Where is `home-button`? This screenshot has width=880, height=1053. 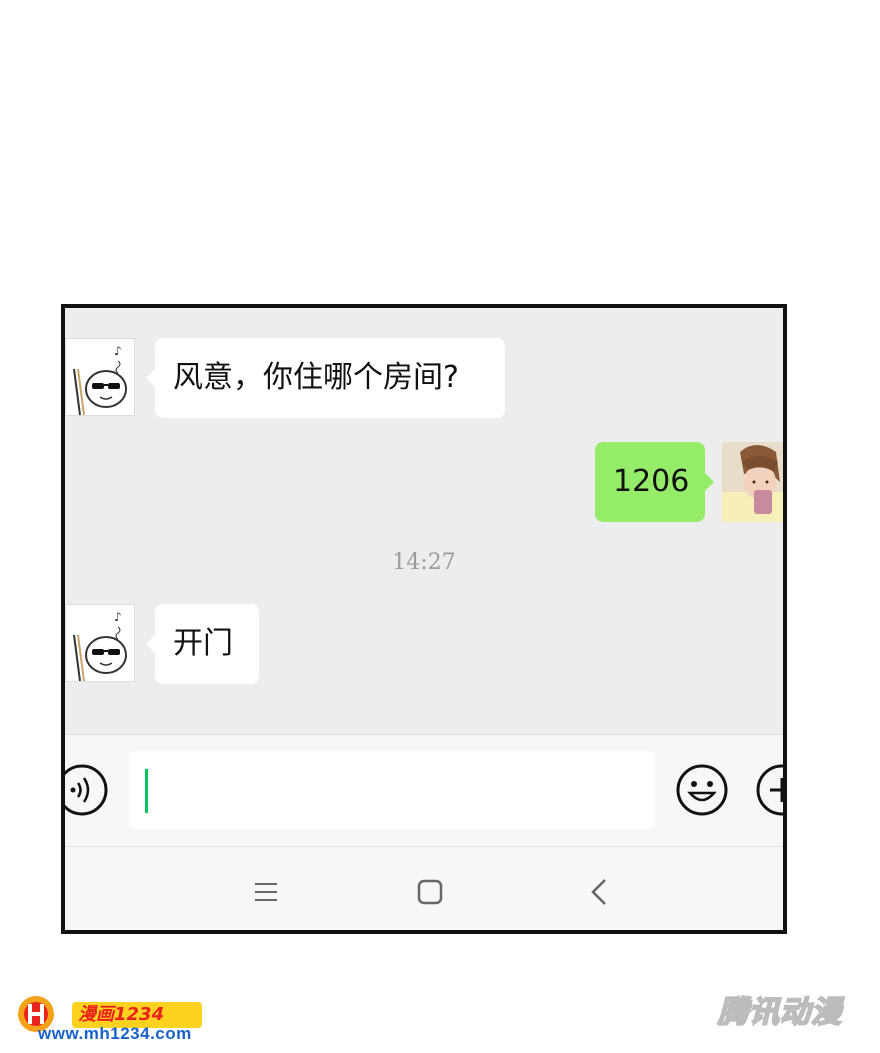 home-button is located at coordinates (430, 892).